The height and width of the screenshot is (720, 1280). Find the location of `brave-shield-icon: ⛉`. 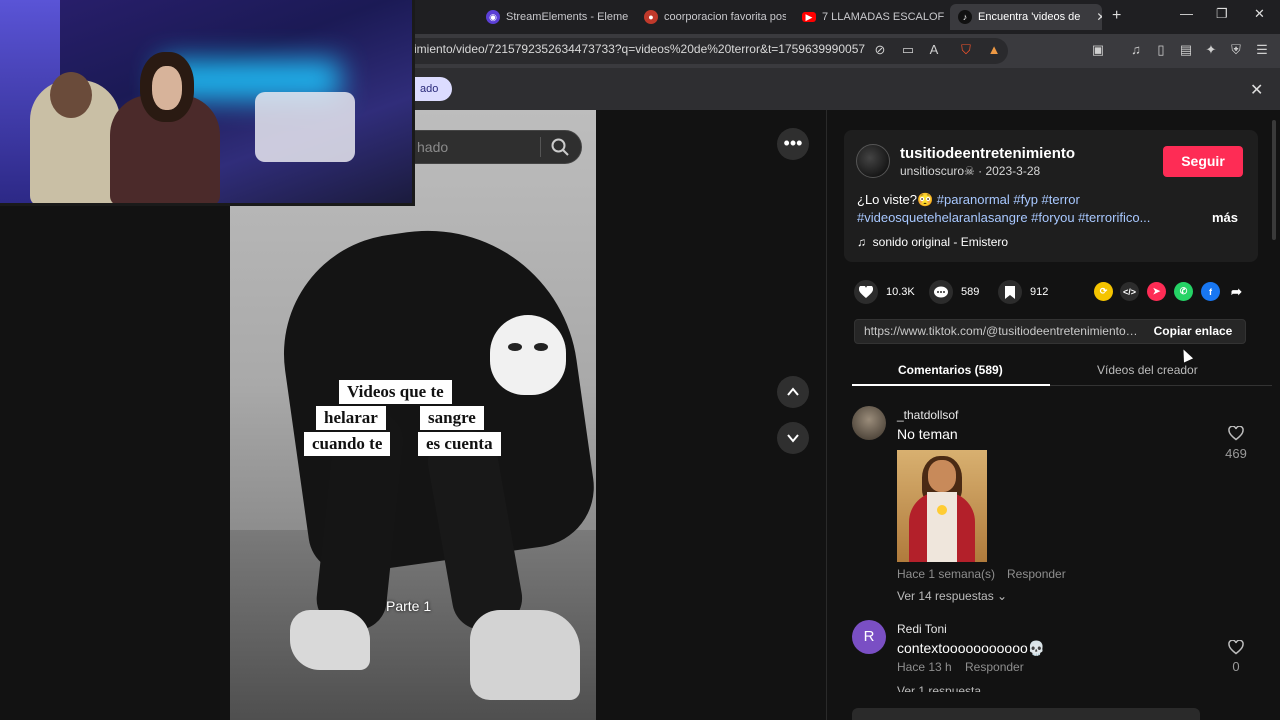

brave-shield-icon: ⛉ is located at coordinates (966, 50).